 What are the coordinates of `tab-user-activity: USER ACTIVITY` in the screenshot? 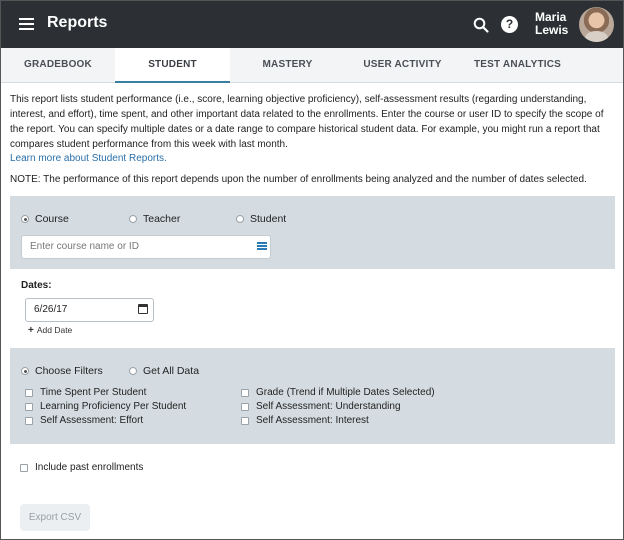 It's located at (402, 65).